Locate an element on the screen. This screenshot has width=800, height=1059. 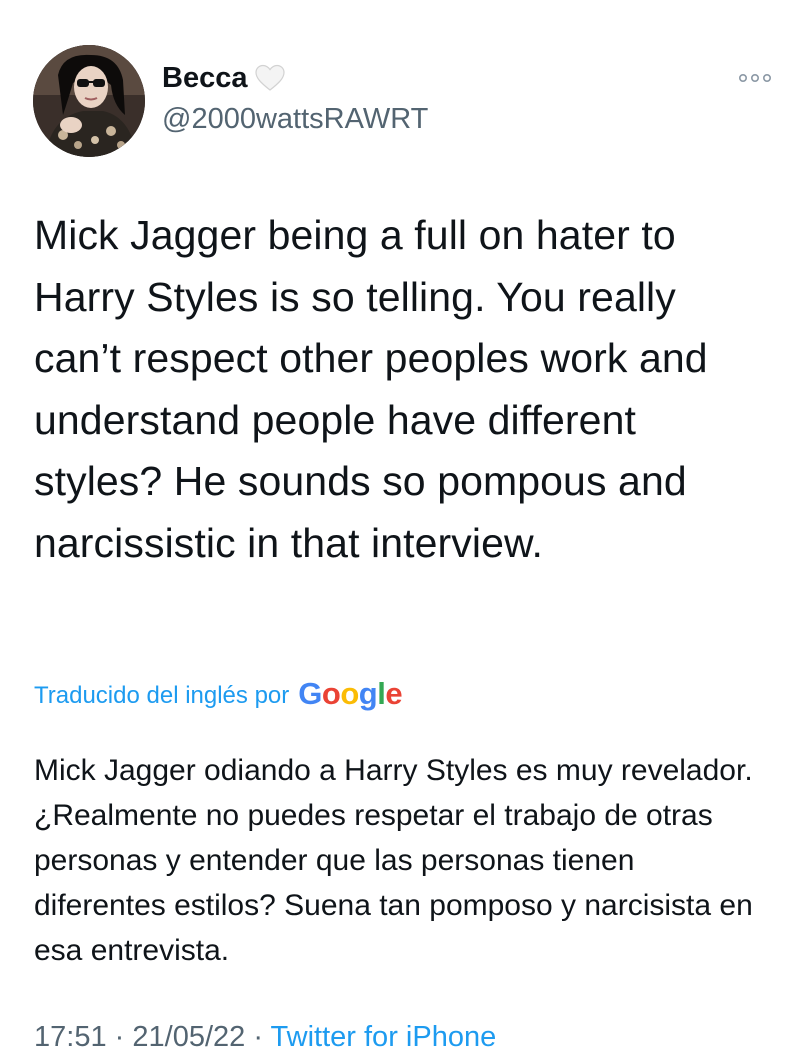
translation-attribution: Traducido del inglés por Google is located at coordinates (218, 696).